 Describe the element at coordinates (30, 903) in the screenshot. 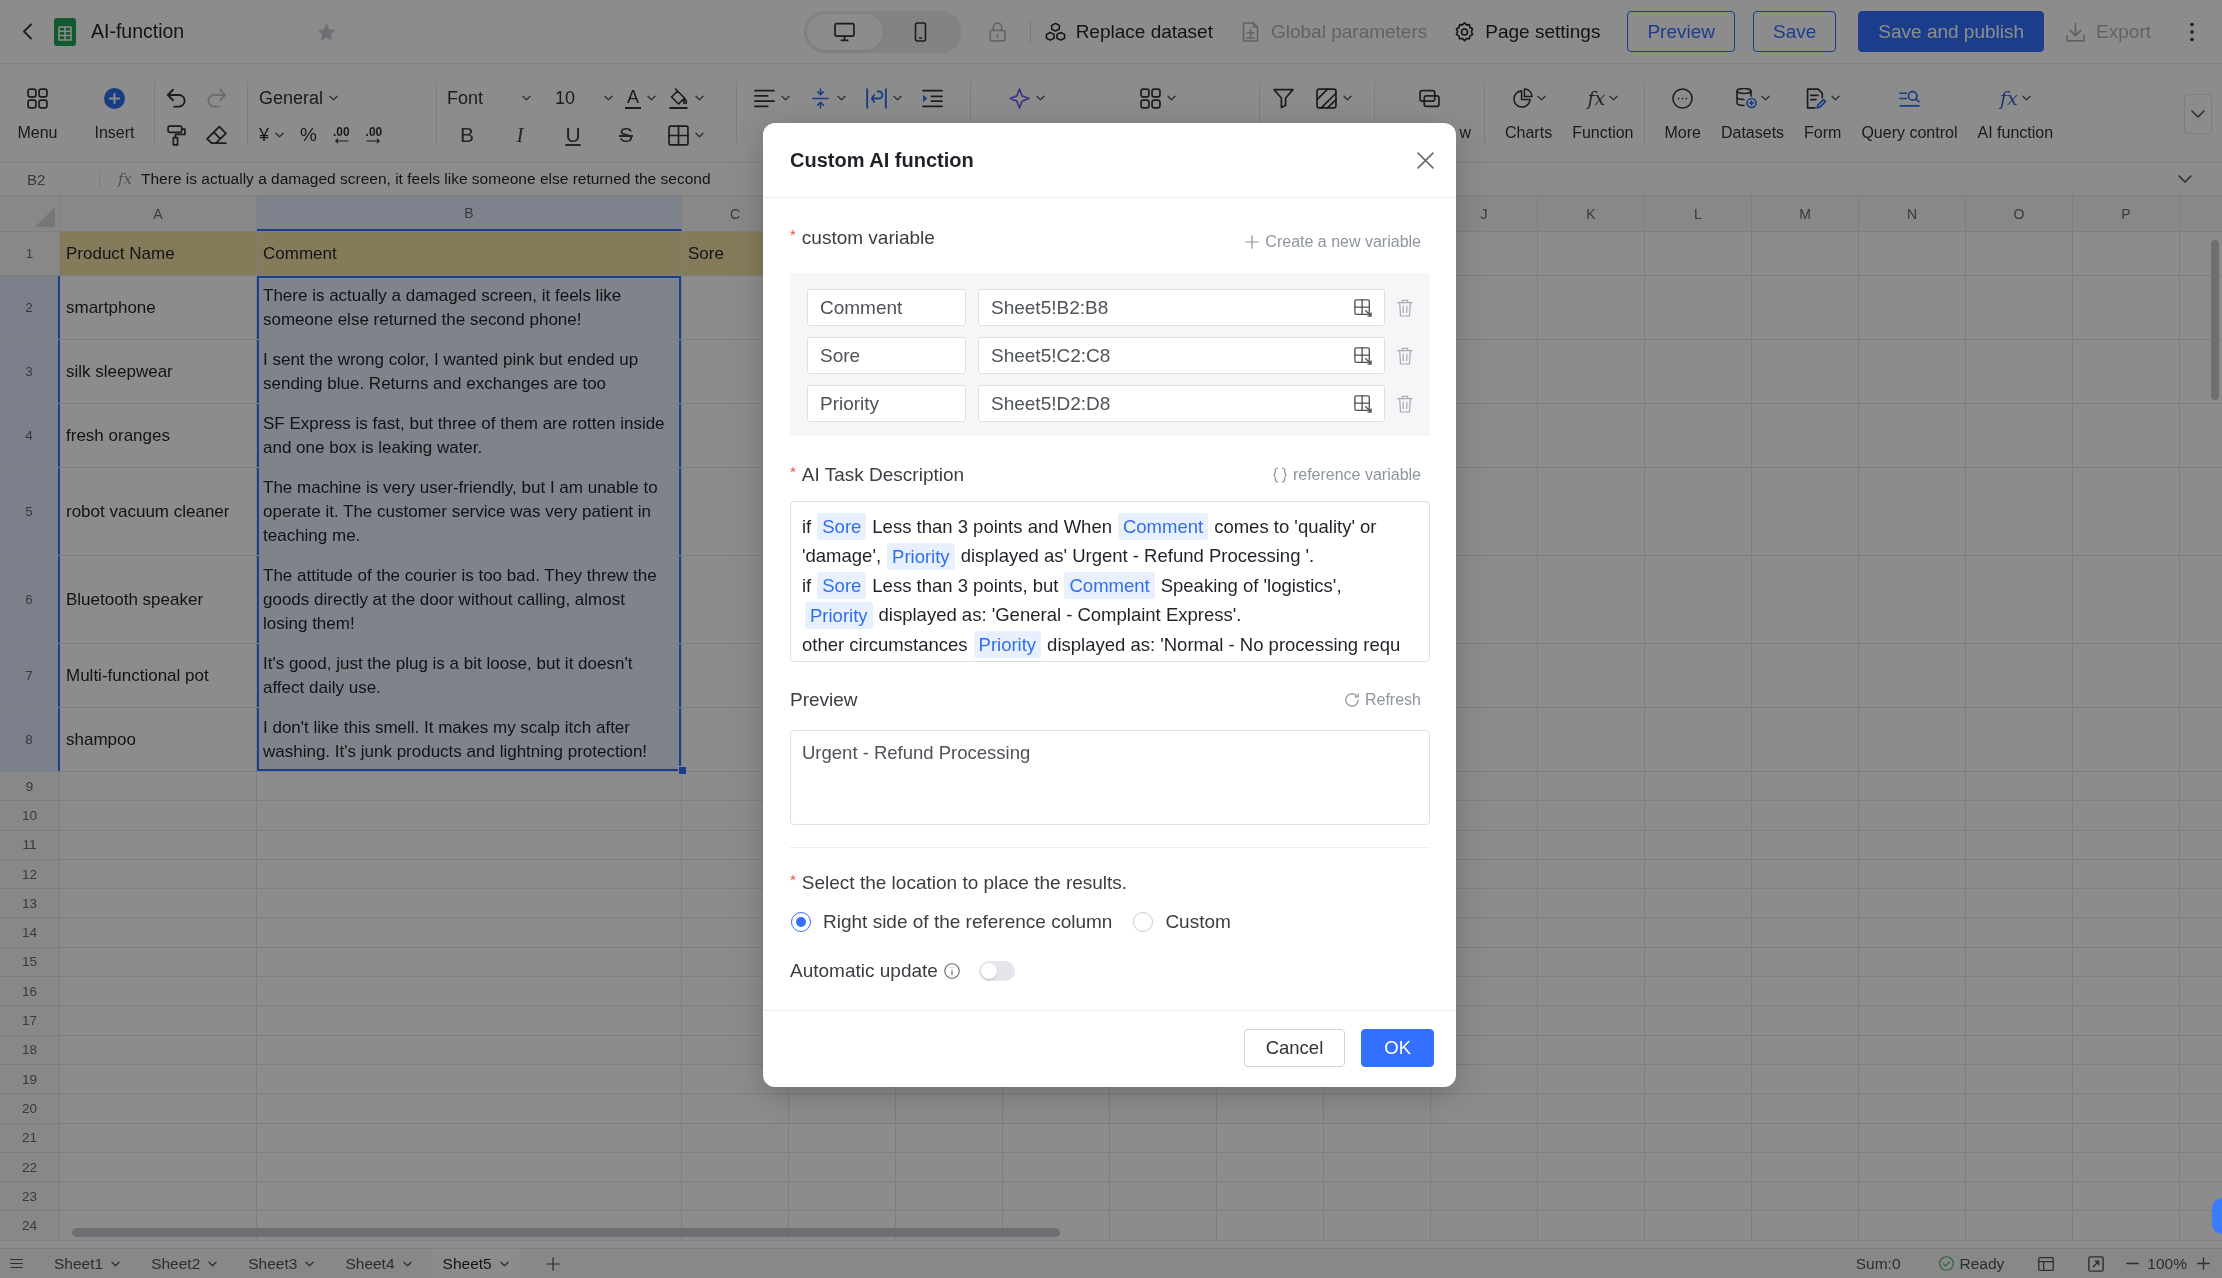

I see `row-header: 13` at that location.